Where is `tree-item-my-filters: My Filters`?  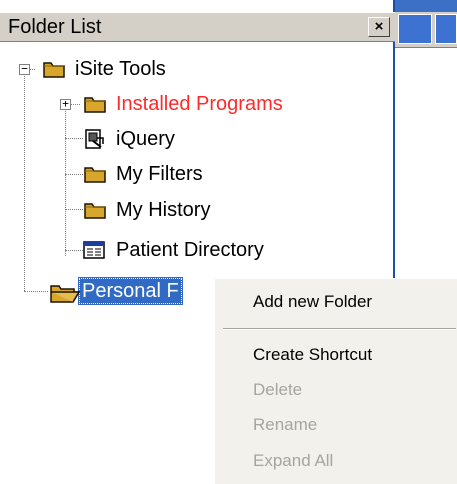 tree-item-my-filters: My Filters is located at coordinates (144, 174).